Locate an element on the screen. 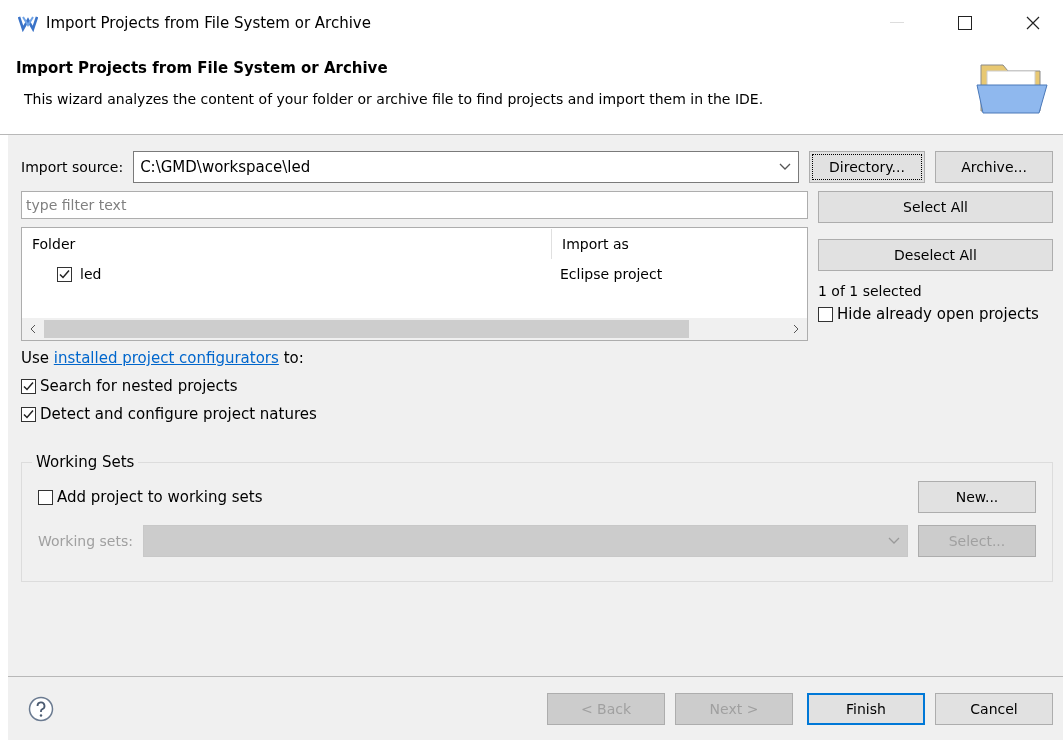 The image size is (1063, 740). selection-count: 1 of 1 selected is located at coordinates (870, 291).